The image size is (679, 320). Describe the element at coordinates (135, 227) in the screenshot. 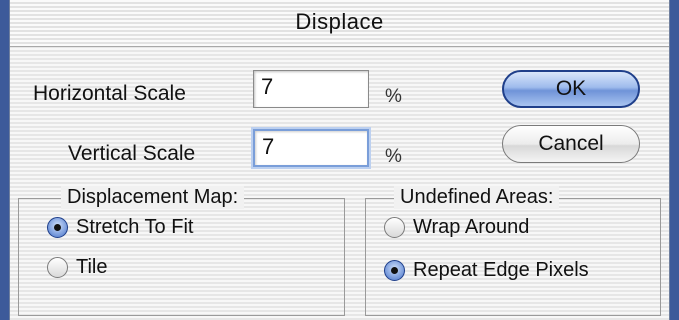

I see `stretch-to-fit-label: Stretch To Fit` at that location.